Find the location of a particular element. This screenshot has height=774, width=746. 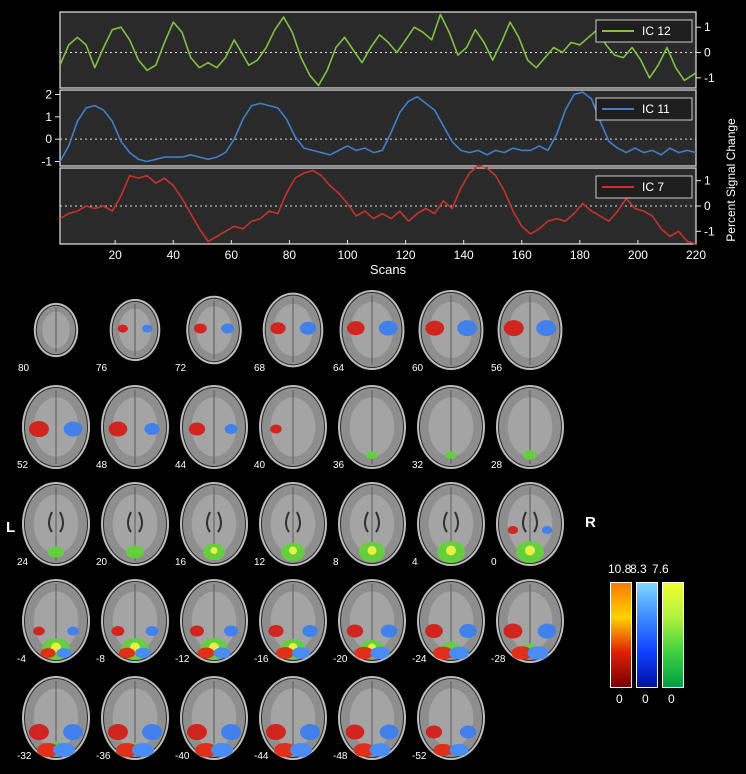

y-tick-label: -1 is located at coordinates (709, 78).